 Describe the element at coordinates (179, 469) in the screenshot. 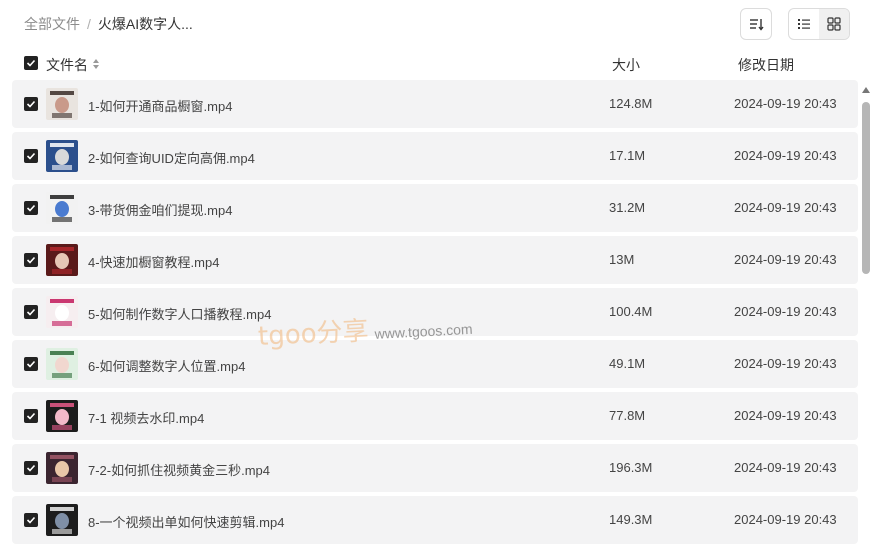

I see `file-name: 7-2-如何抓住视频黄金三秒.mp4` at that location.